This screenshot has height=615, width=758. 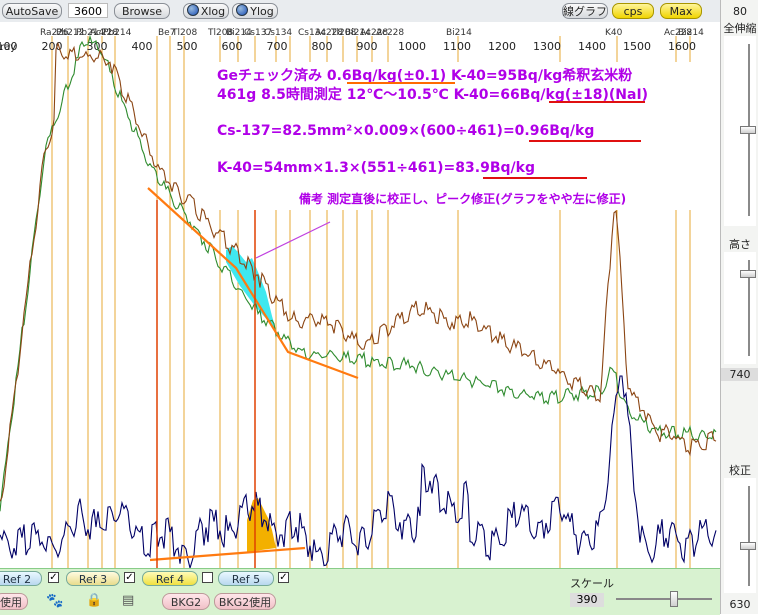 What do you see at coordinates (128, 600) in the screenshot?
I see `clipboard-icon: ▤` at bounding box center [128, 600].